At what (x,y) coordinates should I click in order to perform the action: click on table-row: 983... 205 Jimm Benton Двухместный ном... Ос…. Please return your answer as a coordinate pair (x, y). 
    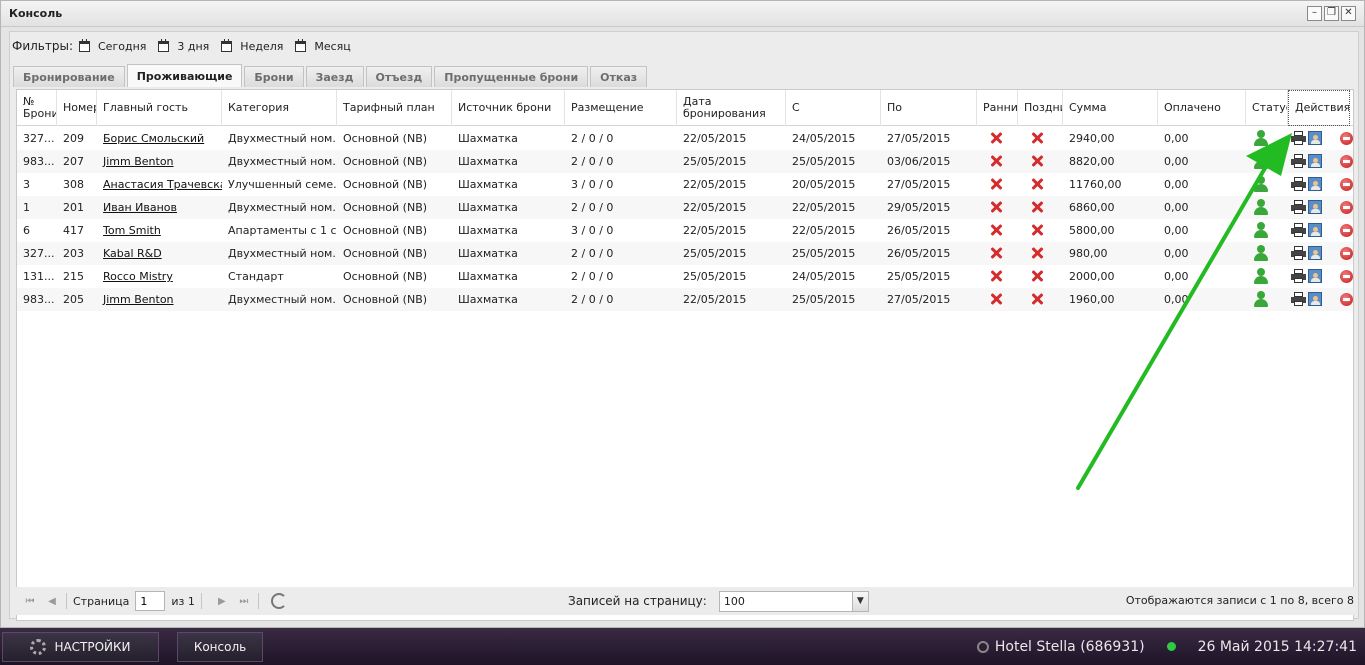
    Looking at the image, I should click on (685, 299).